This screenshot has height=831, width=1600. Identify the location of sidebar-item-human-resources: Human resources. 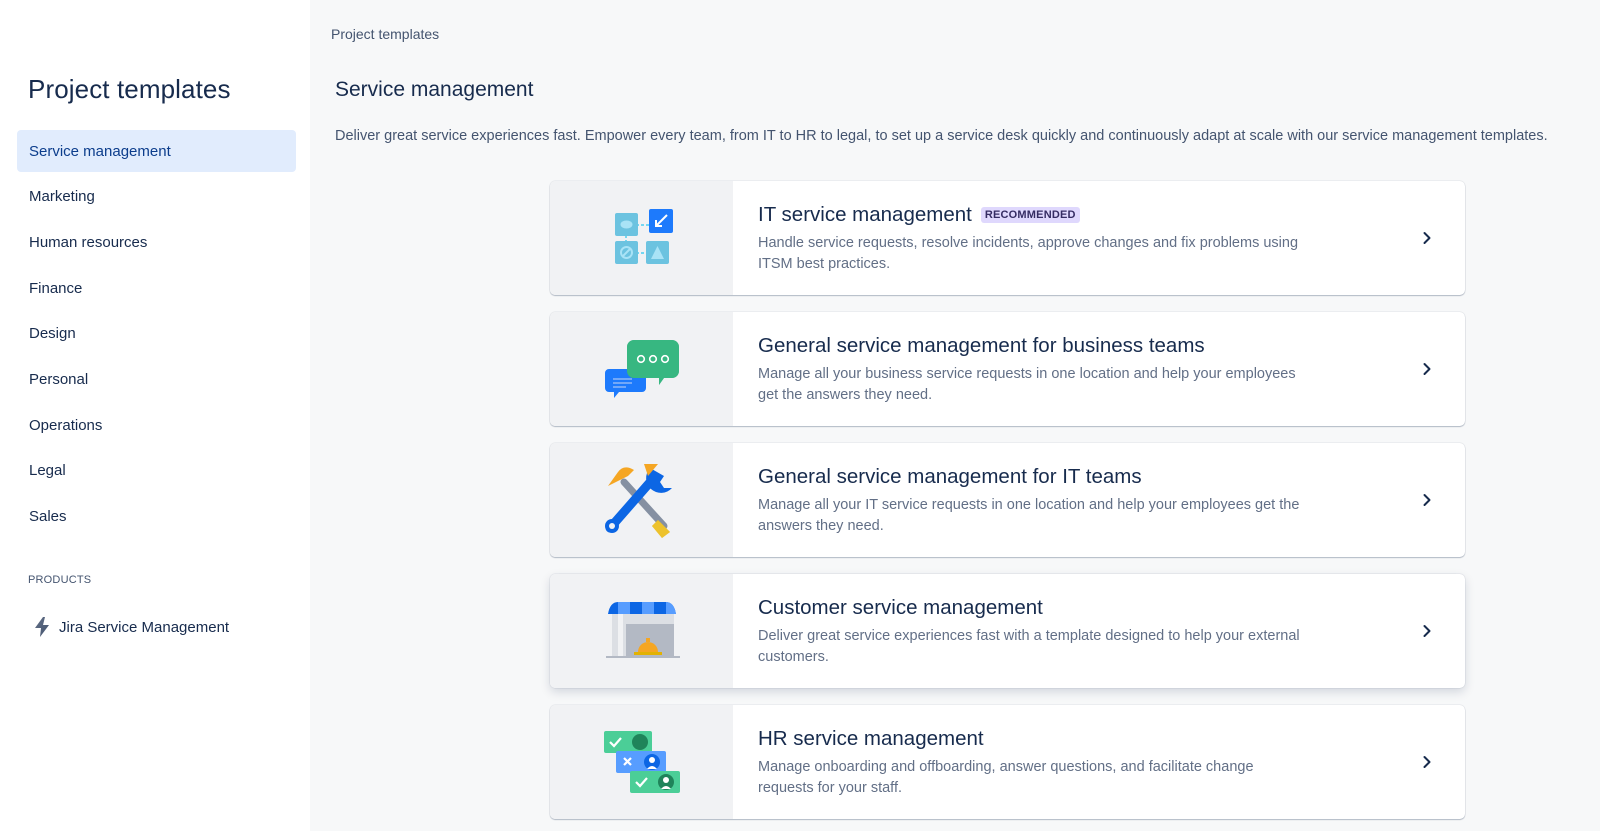
(156, 242).